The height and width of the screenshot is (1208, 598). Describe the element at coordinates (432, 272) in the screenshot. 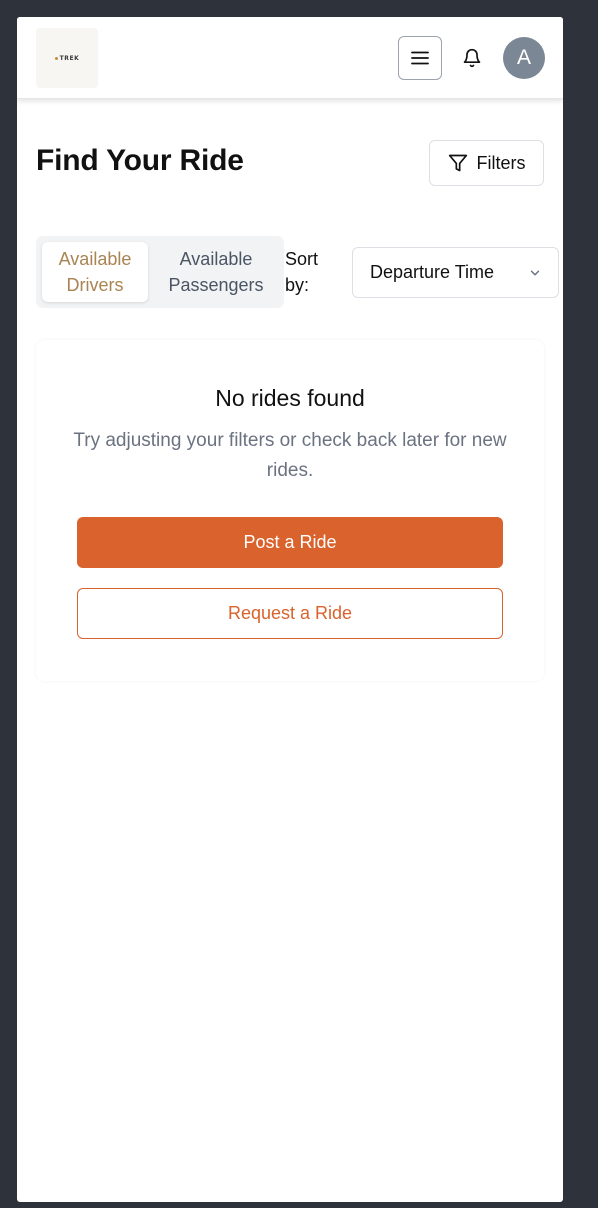

I see `sort-selected-value: Departure Time` at that location.